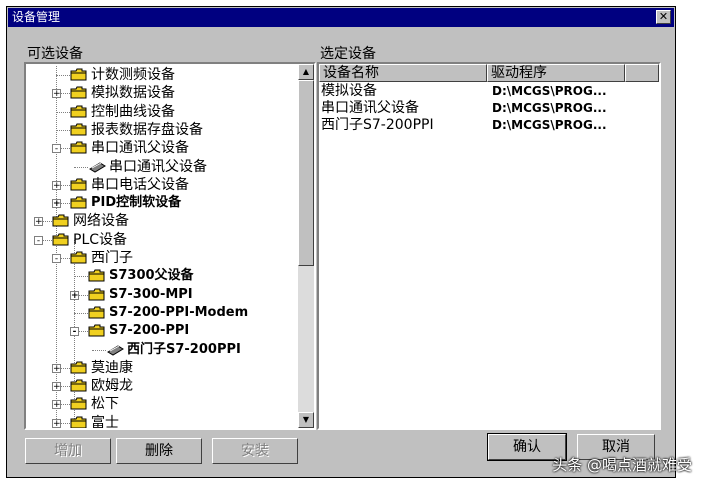 The width and height of the screenshot is (706, 489). Describe the element at coordinates (161, 368) in the screenshot. I see `tree-item: + 莫迪康` at that location.